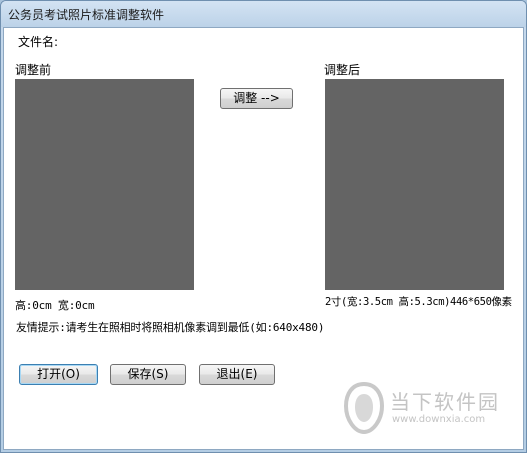  What do you see at coordinates (256, 98) in the screenshot?
I see `adjust-button: 调整 -->` at bounding box center [256, 98].